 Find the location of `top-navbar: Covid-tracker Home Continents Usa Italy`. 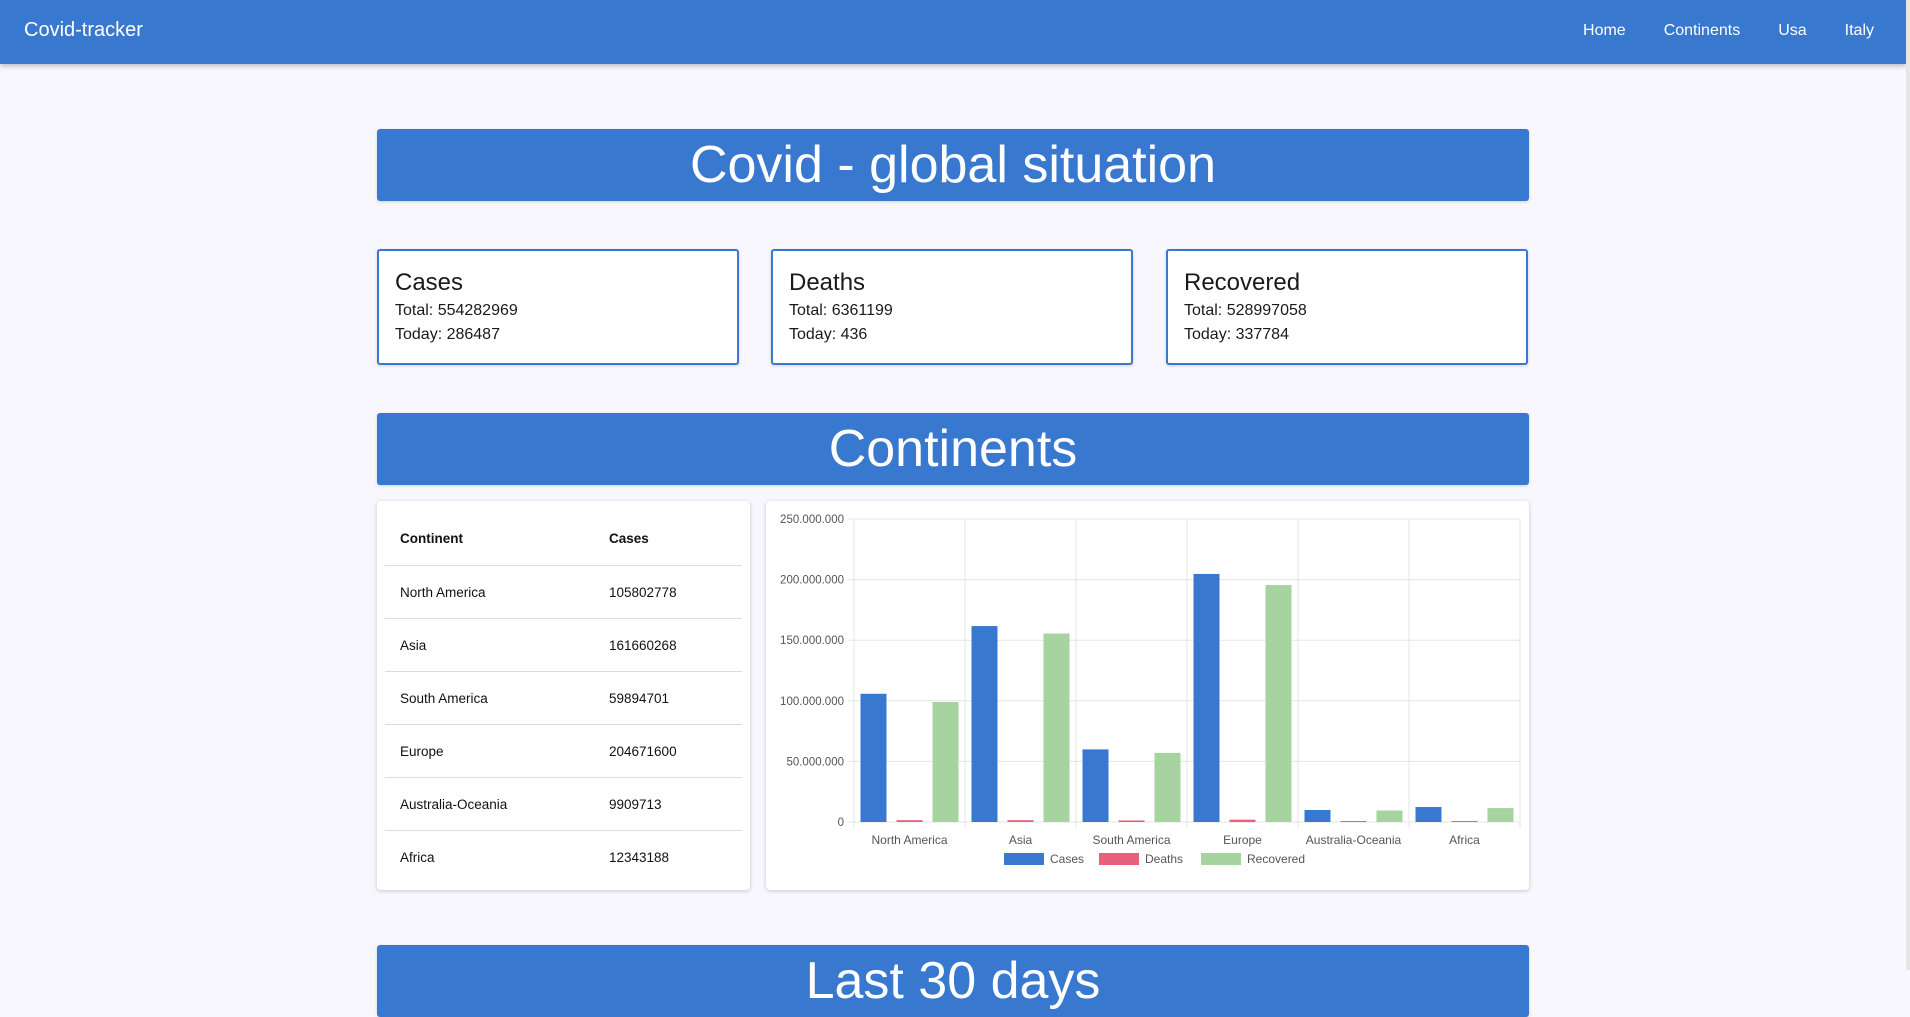

top-navbar: Covid-tracker Home Continents Usa Italy is located at coordinates (953, 32).